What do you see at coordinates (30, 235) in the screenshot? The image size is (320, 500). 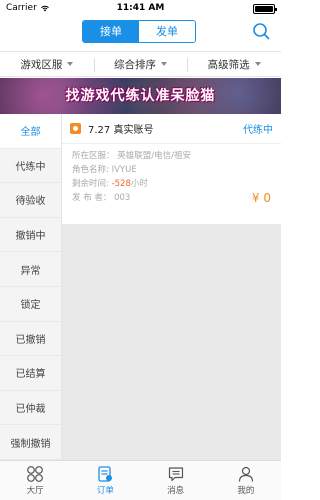 I see `sidebar-item-revoking: 撤销中` at bounding box center [30, 235].